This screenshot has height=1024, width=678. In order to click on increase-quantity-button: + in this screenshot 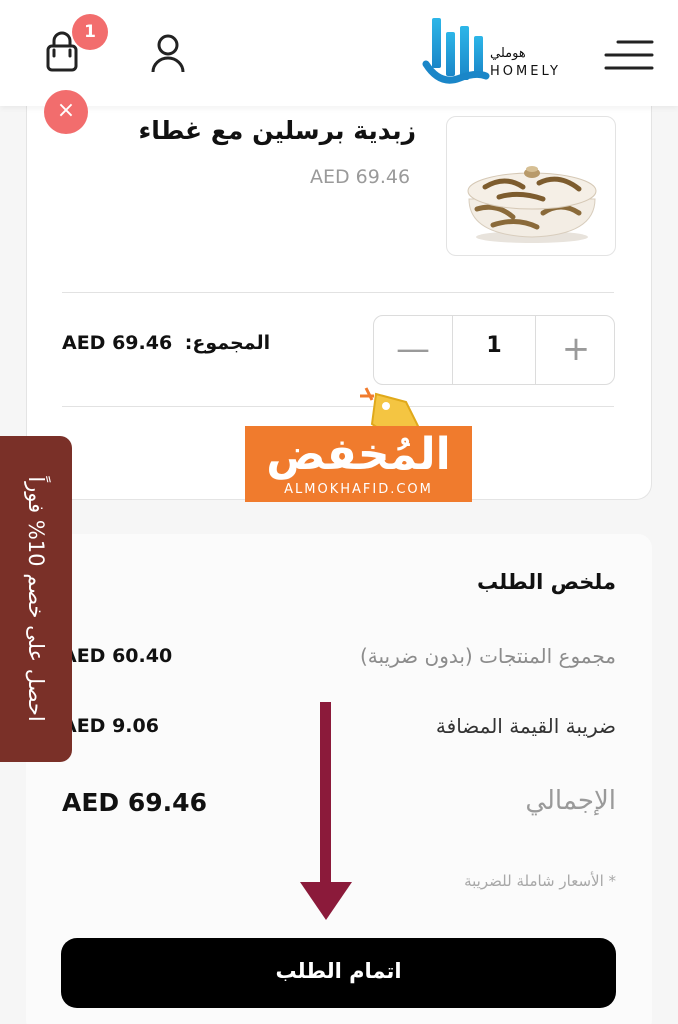, I will do `click(576, 350)`.